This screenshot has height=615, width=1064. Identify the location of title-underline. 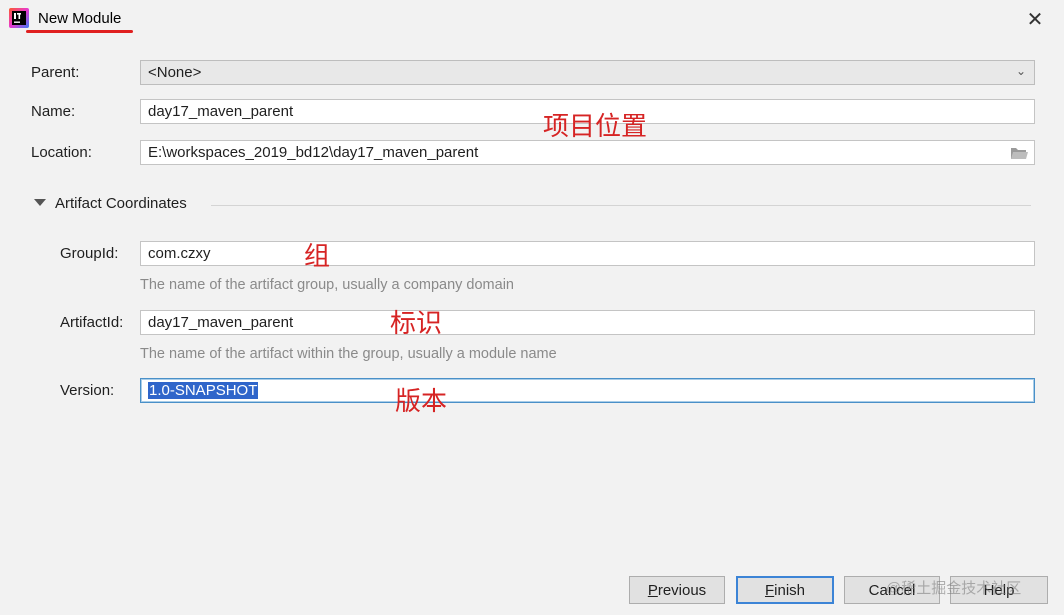
(79, 31).